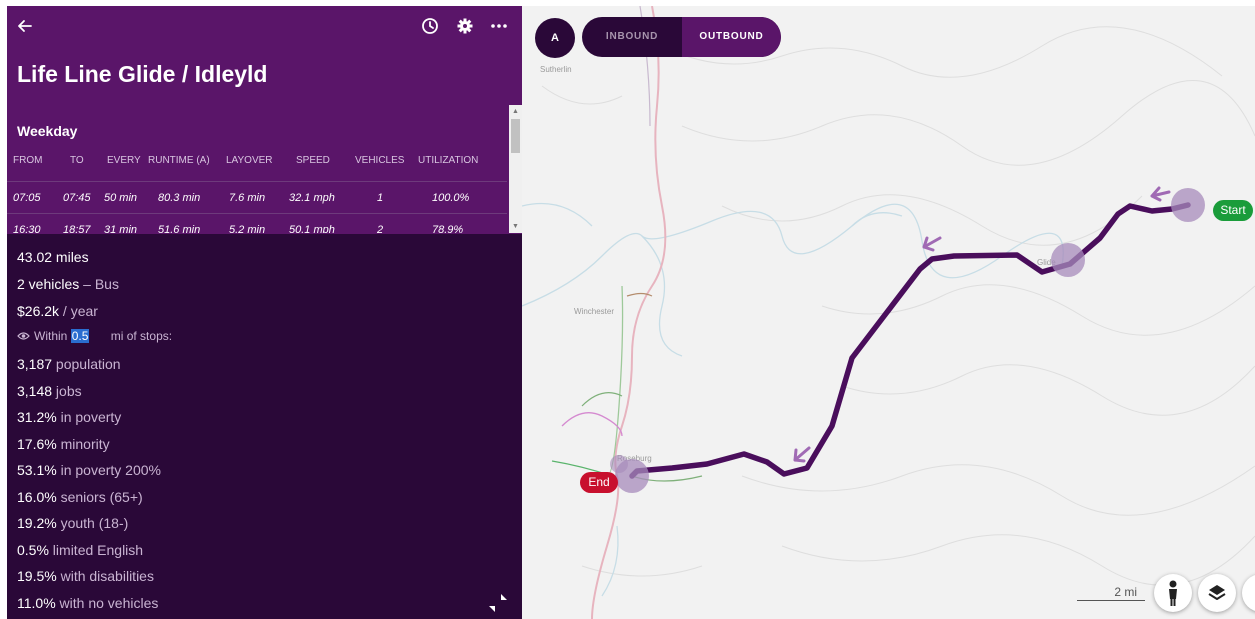  Describe the element at coordinates (249, 160) in the screenshot. I see `column-header-layover: LAYOVER` at that location.